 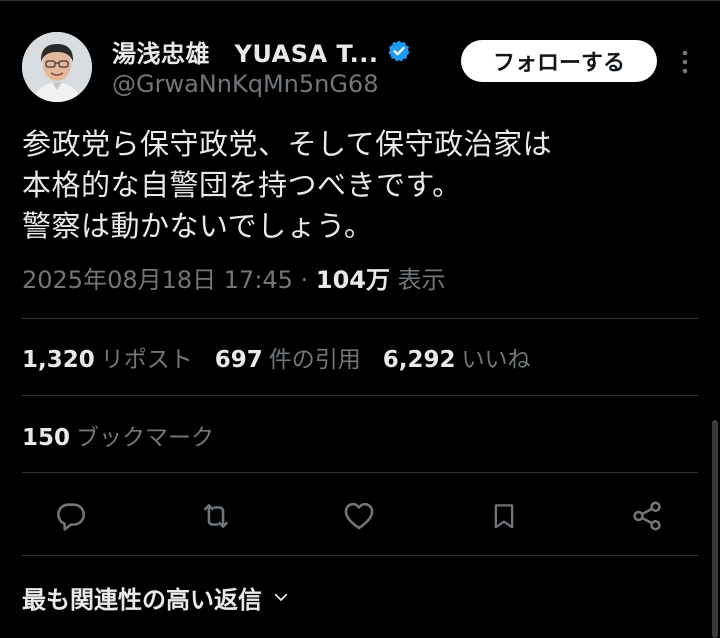 I want to click on tweet-meta: 2025年08月18日 17:45 · 104万 表示, so click(x=234, y=277).